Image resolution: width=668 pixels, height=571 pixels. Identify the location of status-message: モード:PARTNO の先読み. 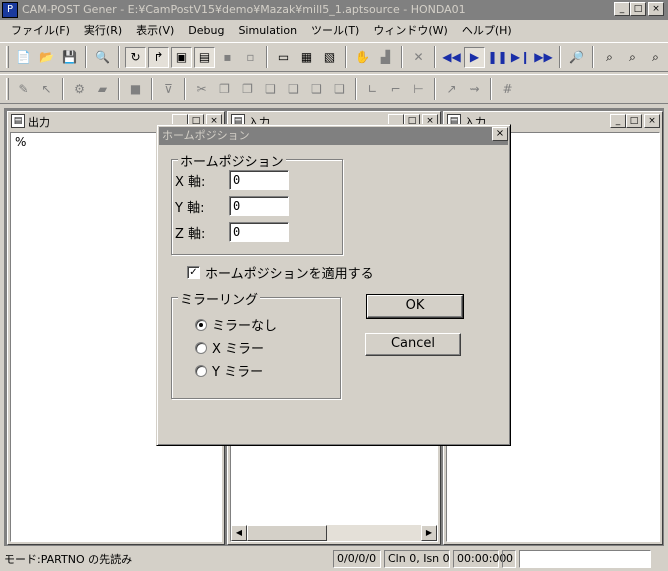
(68, 559).